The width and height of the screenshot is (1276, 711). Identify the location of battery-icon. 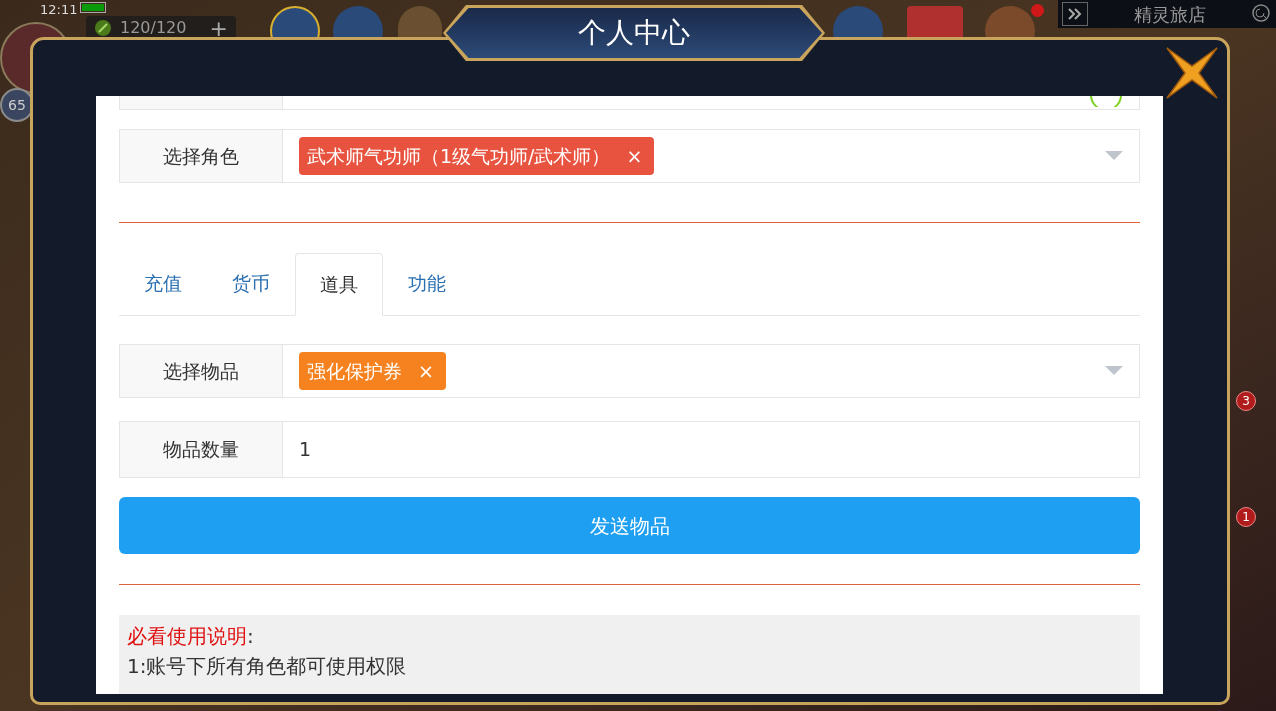
(93, 7).